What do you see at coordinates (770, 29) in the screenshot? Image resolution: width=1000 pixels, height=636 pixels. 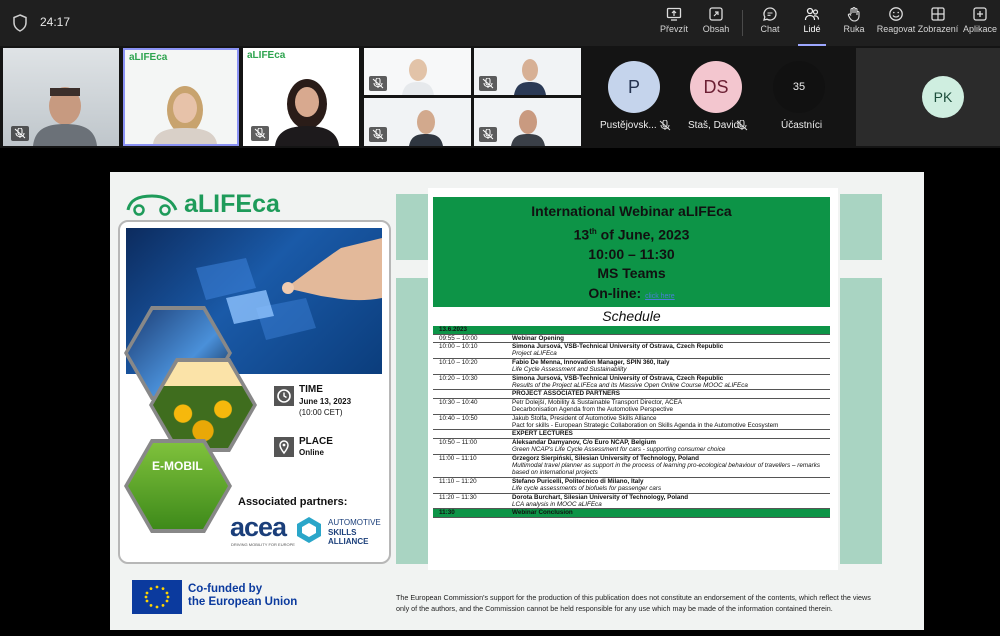 I see `chat-label: Chat` at bounding box center [770, 29].